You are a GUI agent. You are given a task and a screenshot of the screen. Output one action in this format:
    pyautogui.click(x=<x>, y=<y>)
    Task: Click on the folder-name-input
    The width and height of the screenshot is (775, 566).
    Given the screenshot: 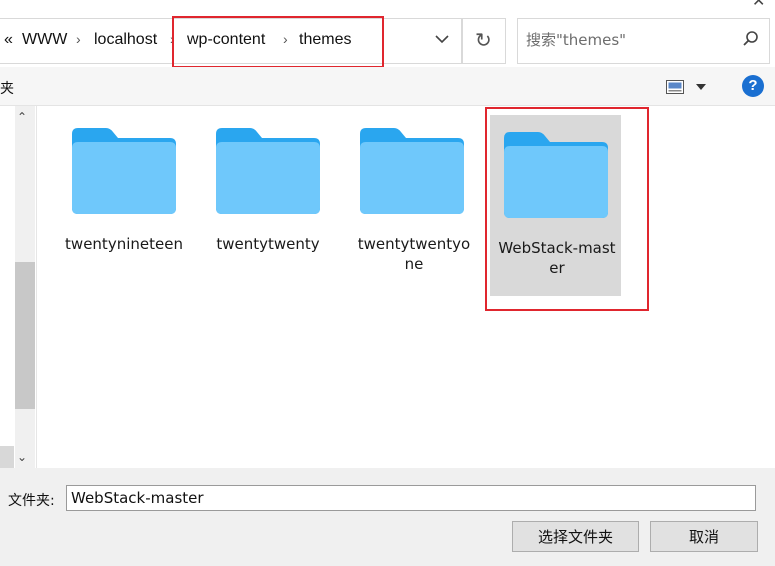 What is the action you would take?
    pyautogui.click(x=411, y=498)
    